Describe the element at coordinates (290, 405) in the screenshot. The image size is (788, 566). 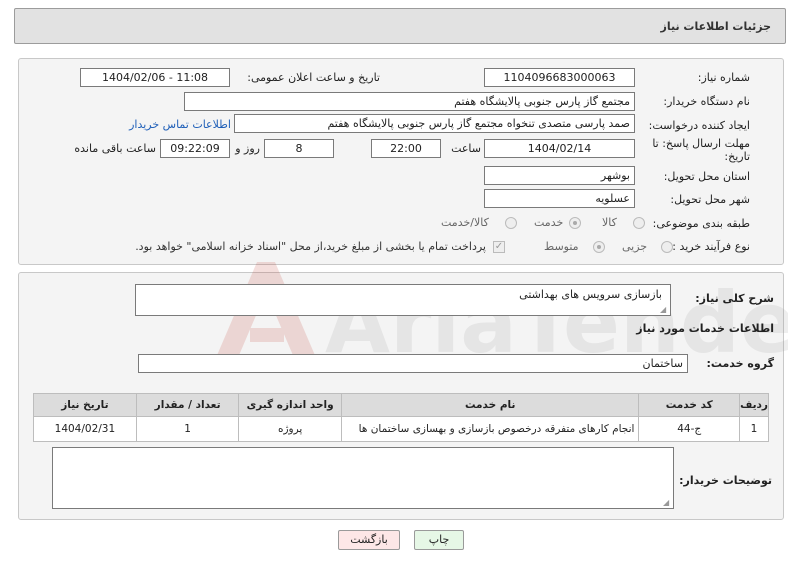
I see `col-unit: واحد اندازه گیری` at that location.